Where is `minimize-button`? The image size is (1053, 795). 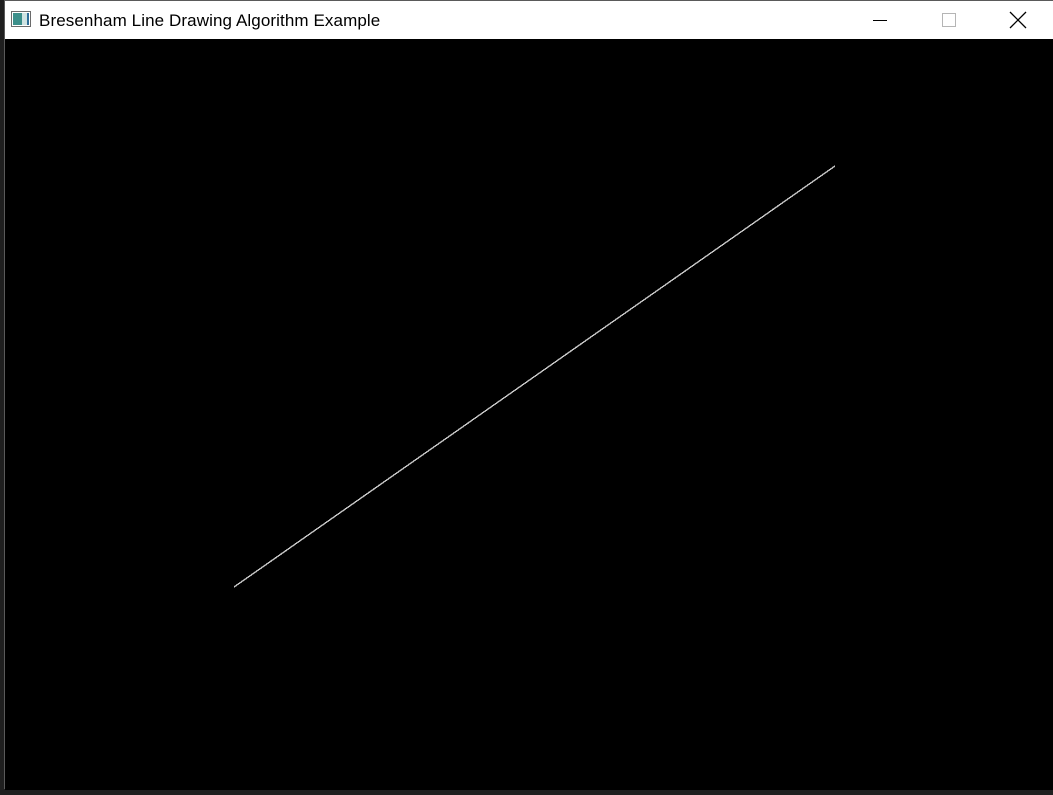 minimize-button is located at coordinates (879, 20).